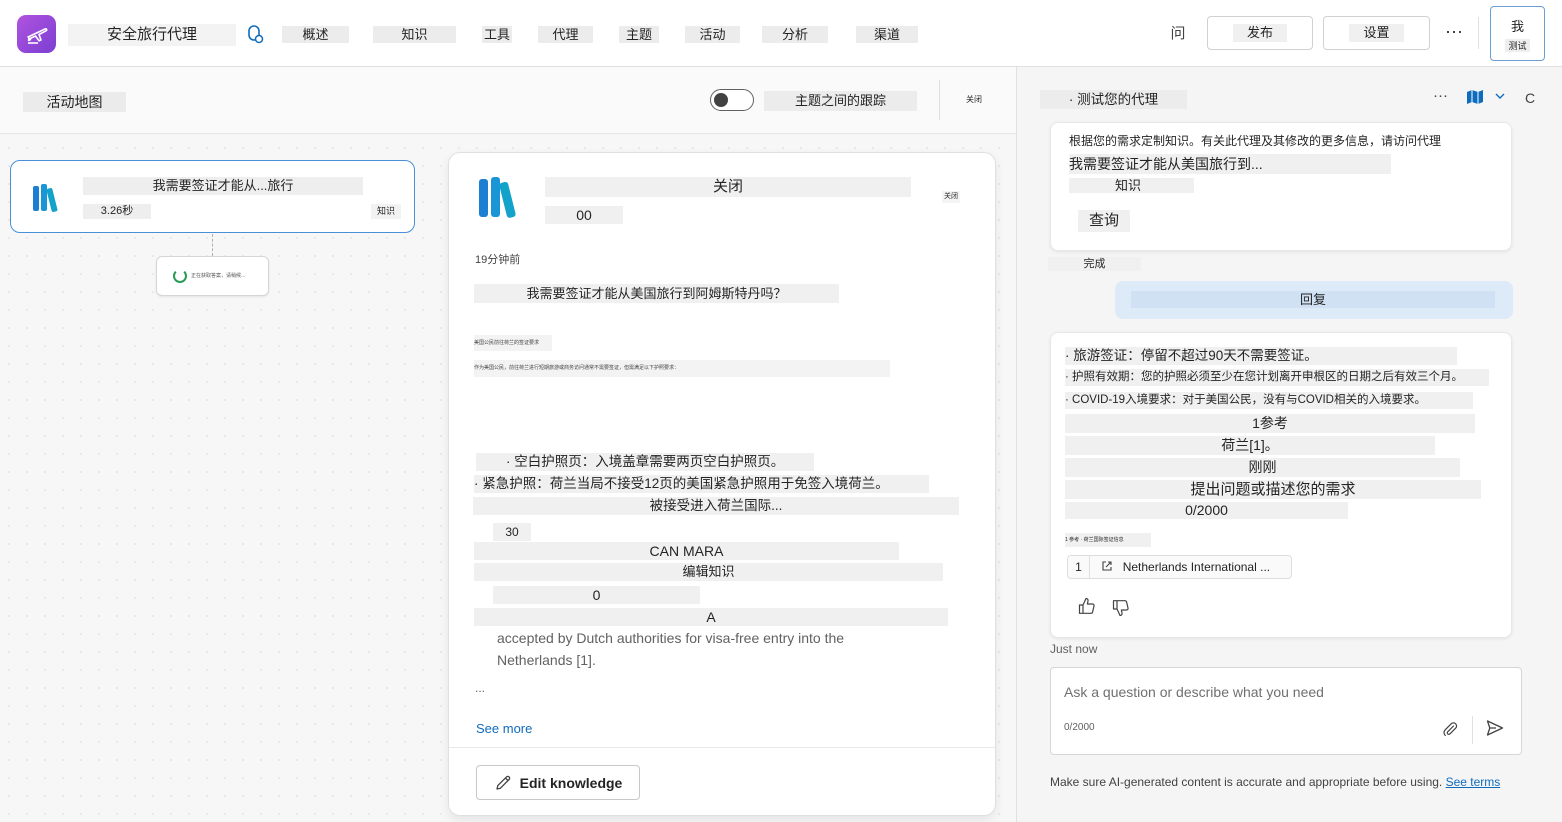  What do you see at coordinates (1131, 185) in the screenshot?
I see `card-source-type: 知识` at bounding box center [1131, 185].